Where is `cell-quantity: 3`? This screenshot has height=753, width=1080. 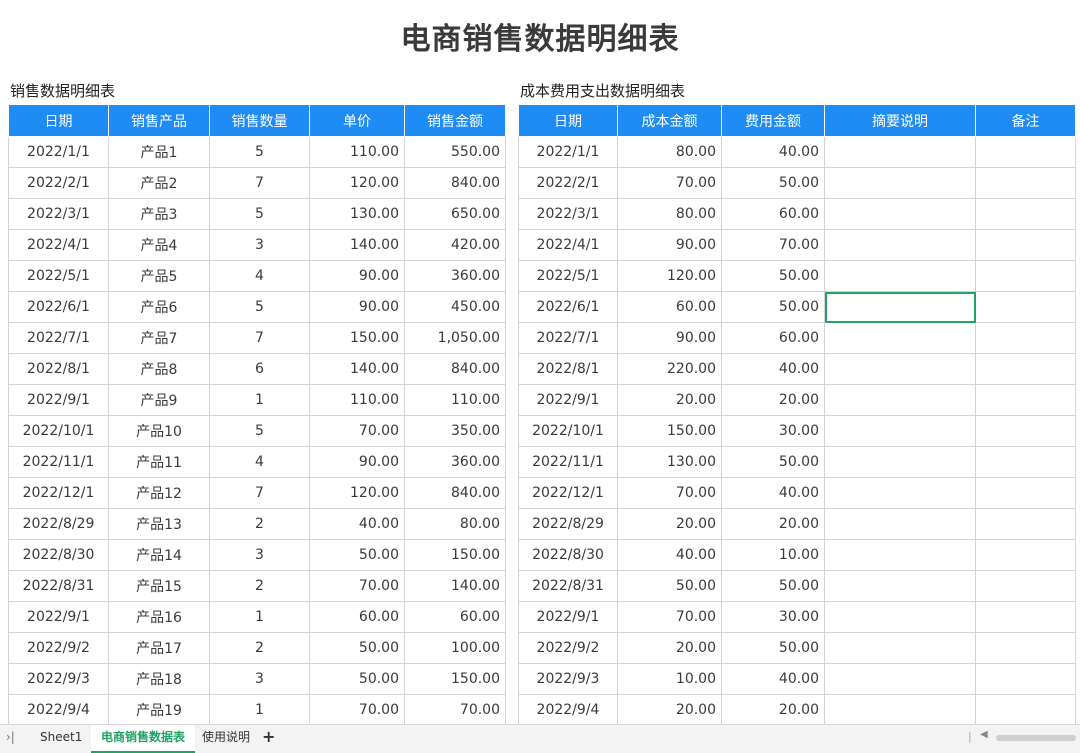 cell-quantity: 3 is located at coordinates (259, 555).